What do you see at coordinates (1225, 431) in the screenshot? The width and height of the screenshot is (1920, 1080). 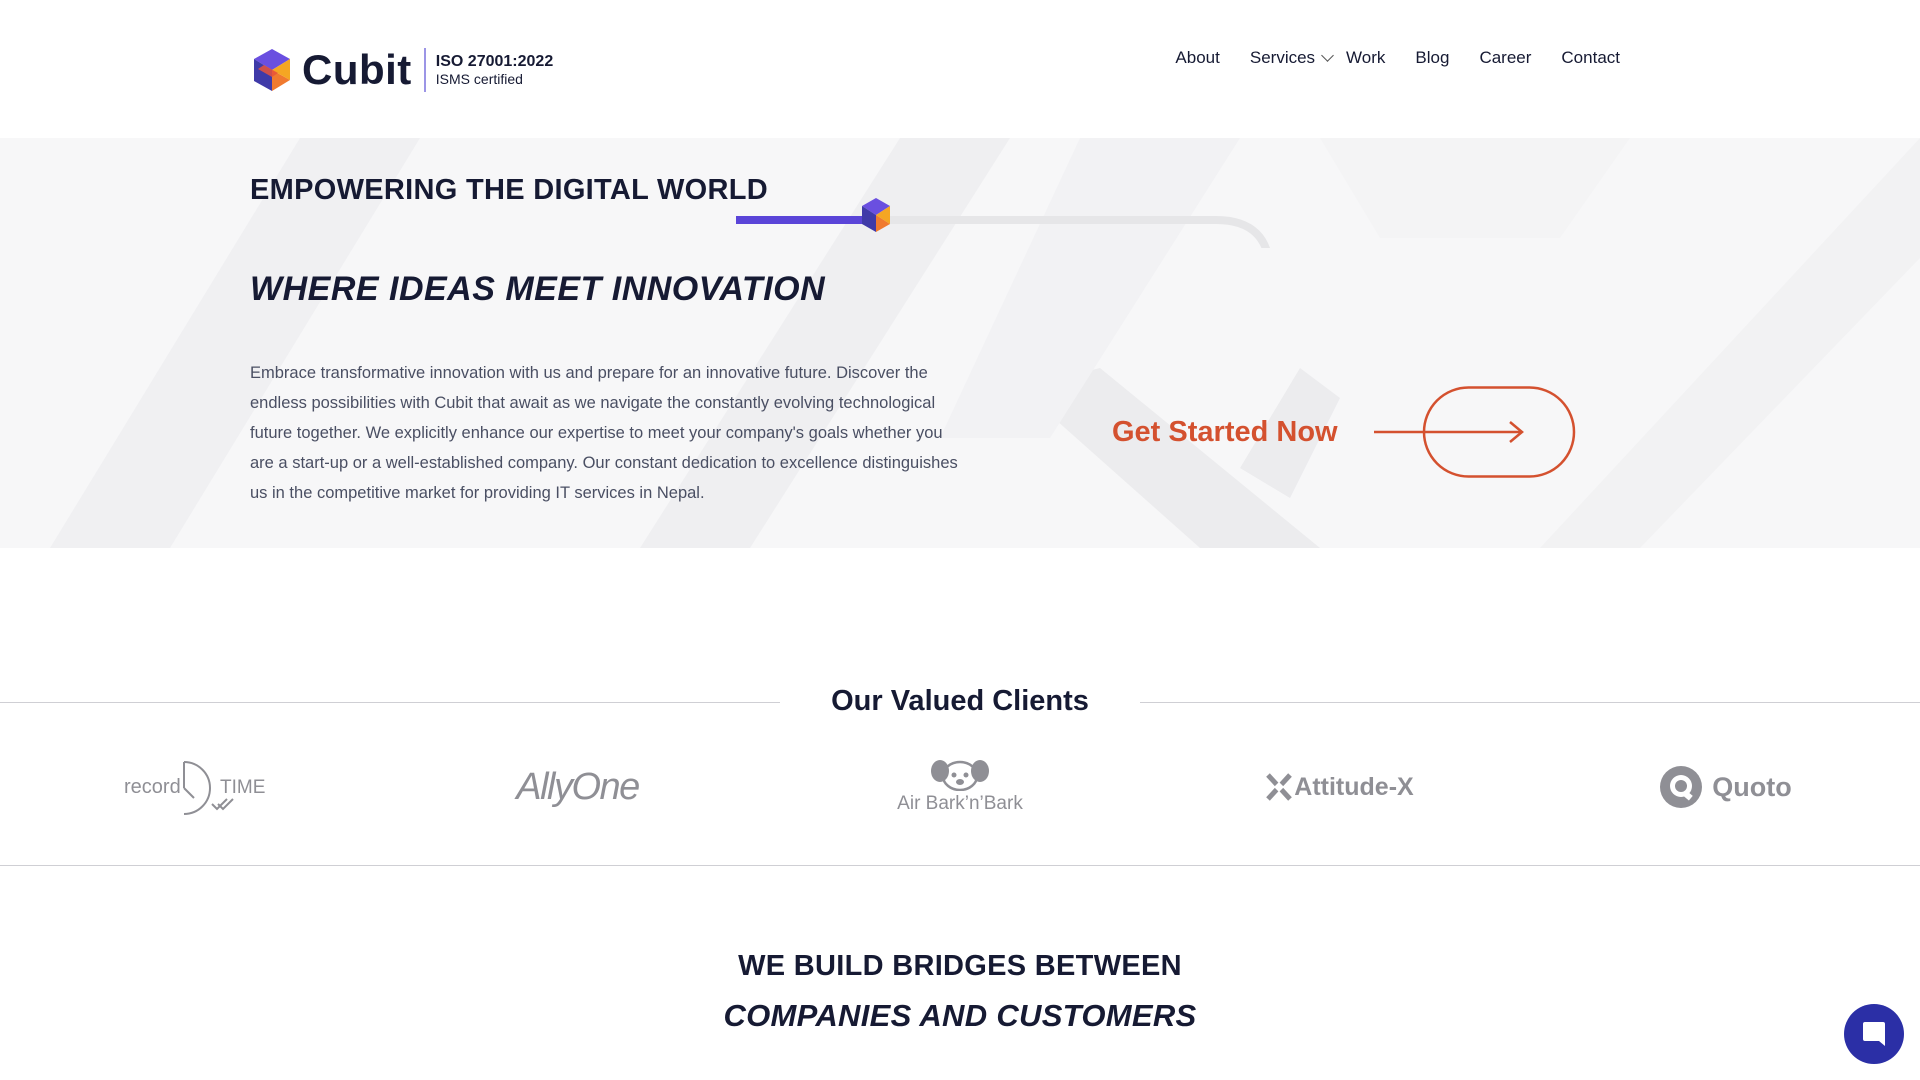 I see `get-started-label: Get Started Now` at bounding box center [1225, 431].